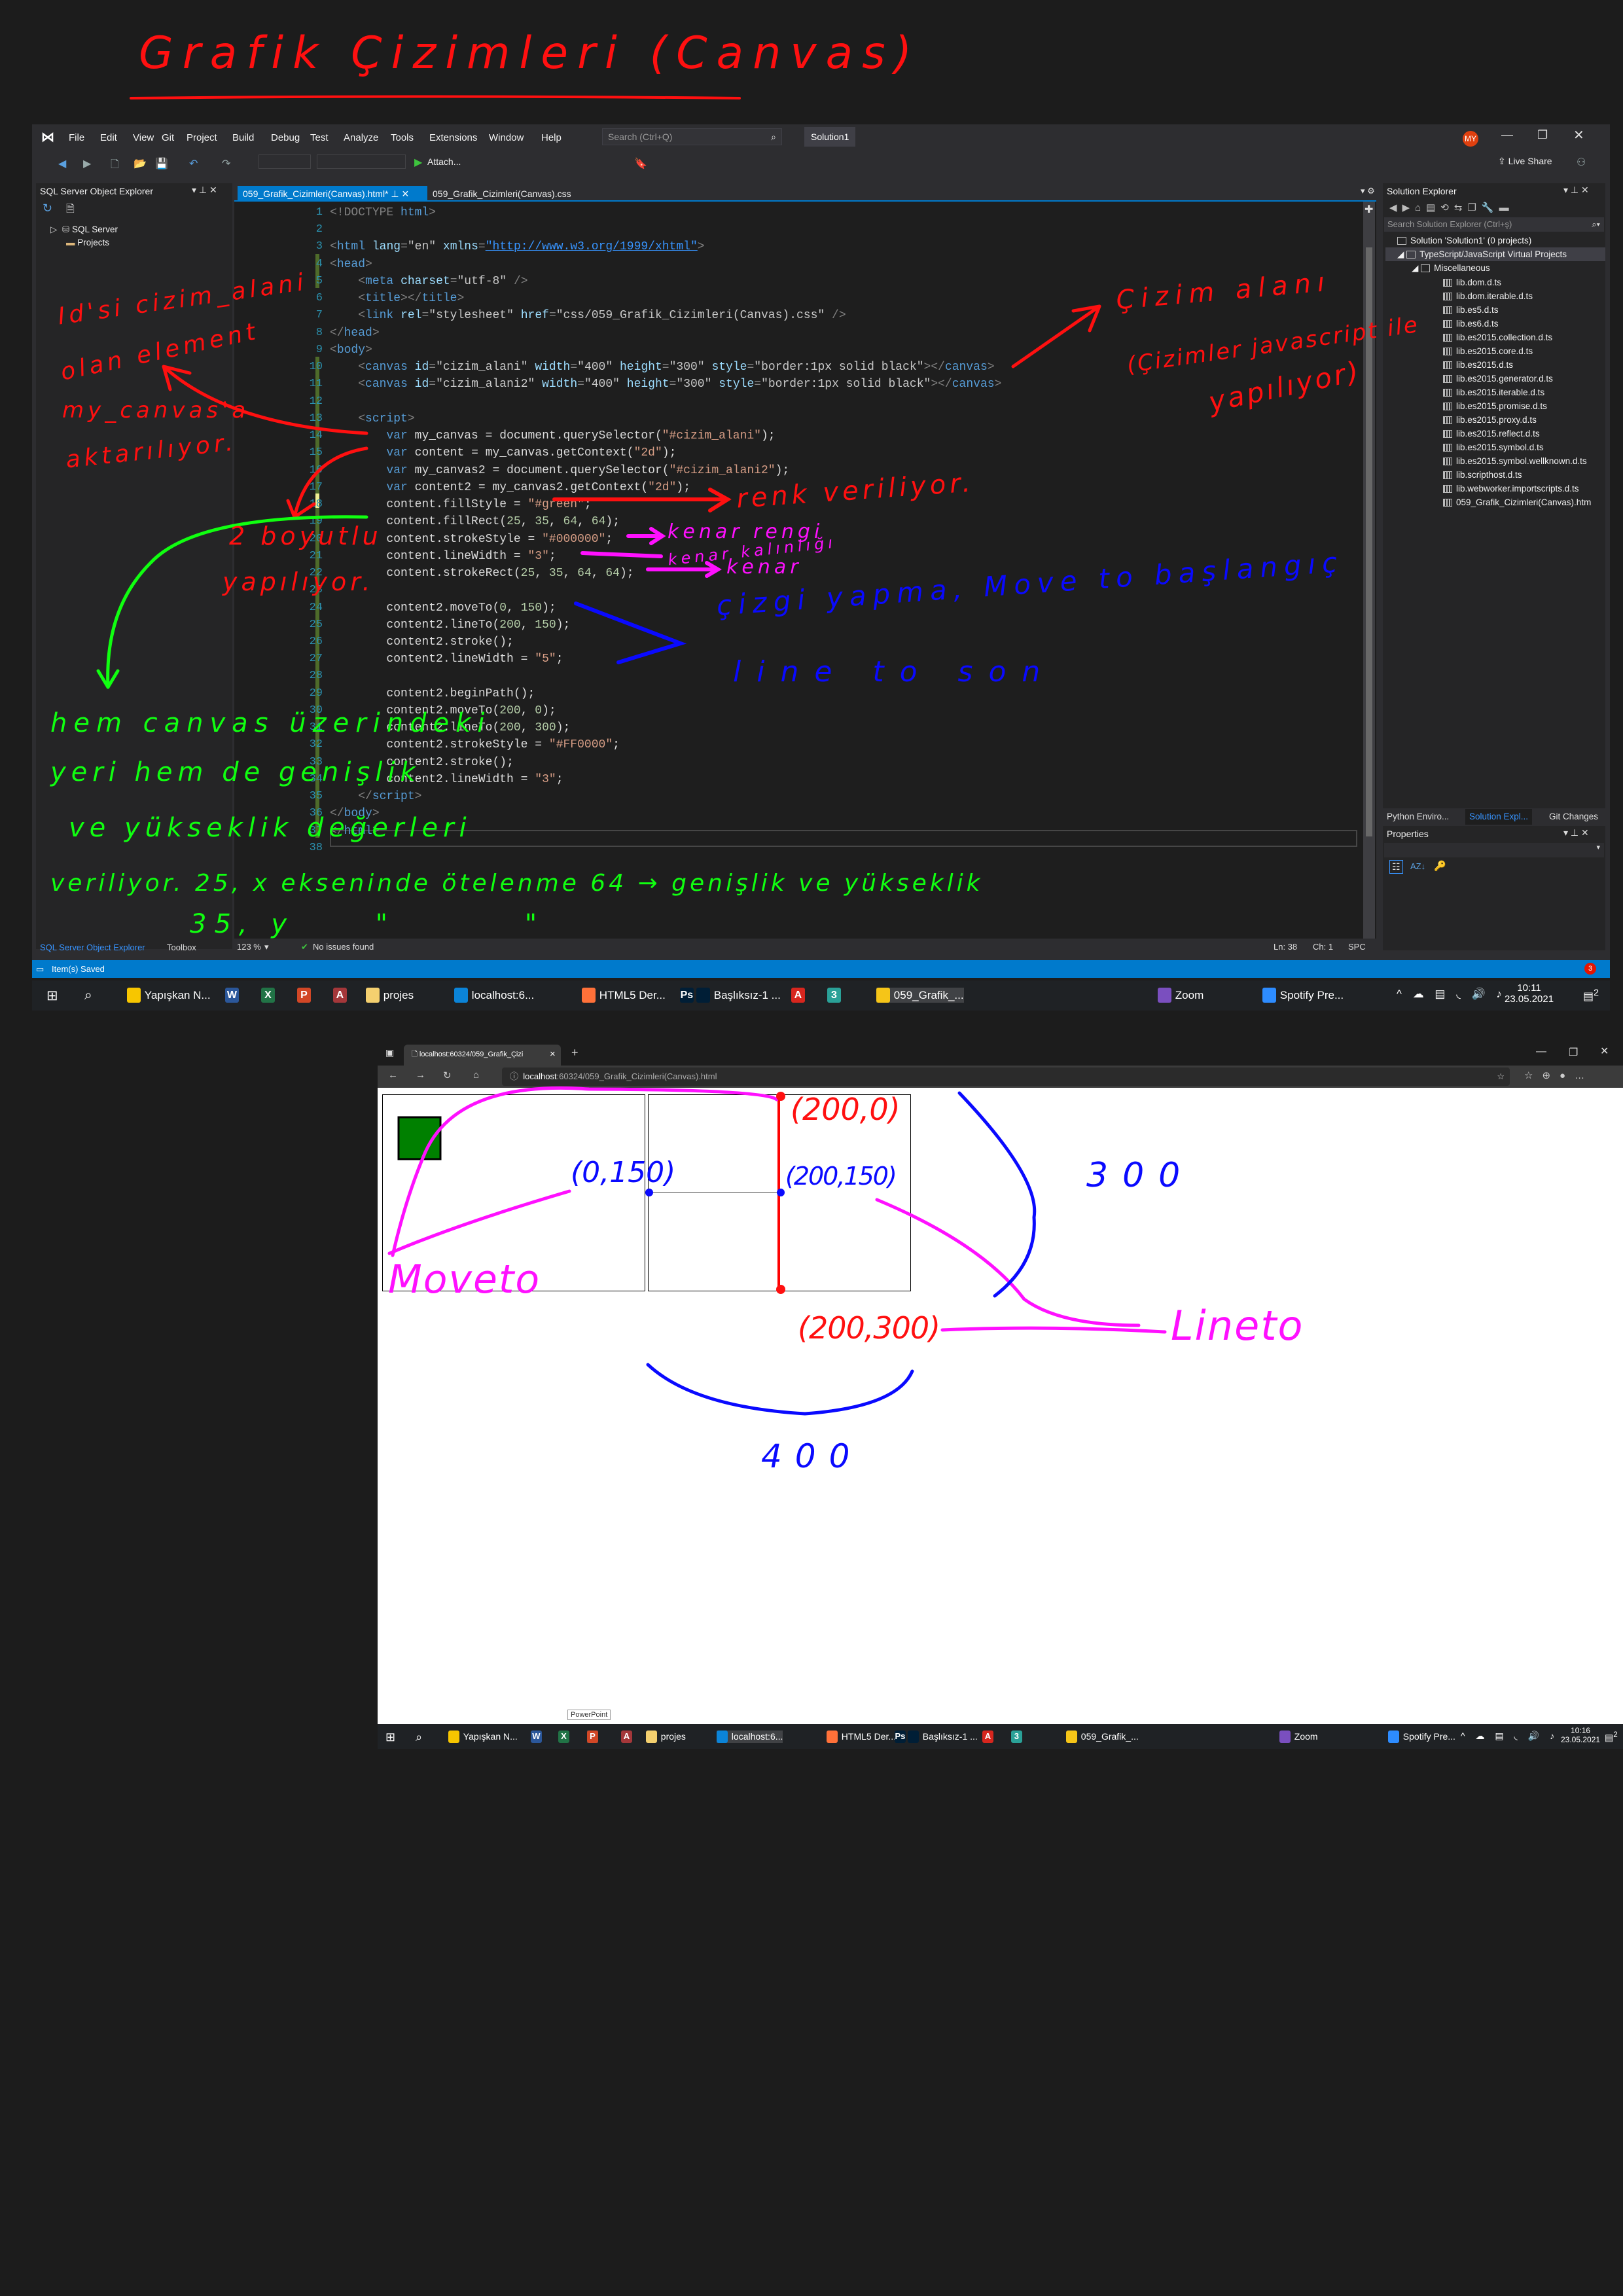 The width and height of the screenshot is (1623, 2296). What do you see at coordinates (243, 137) in the screenshot?
I see `menu-build: Build` at bounding box center [243, 137].